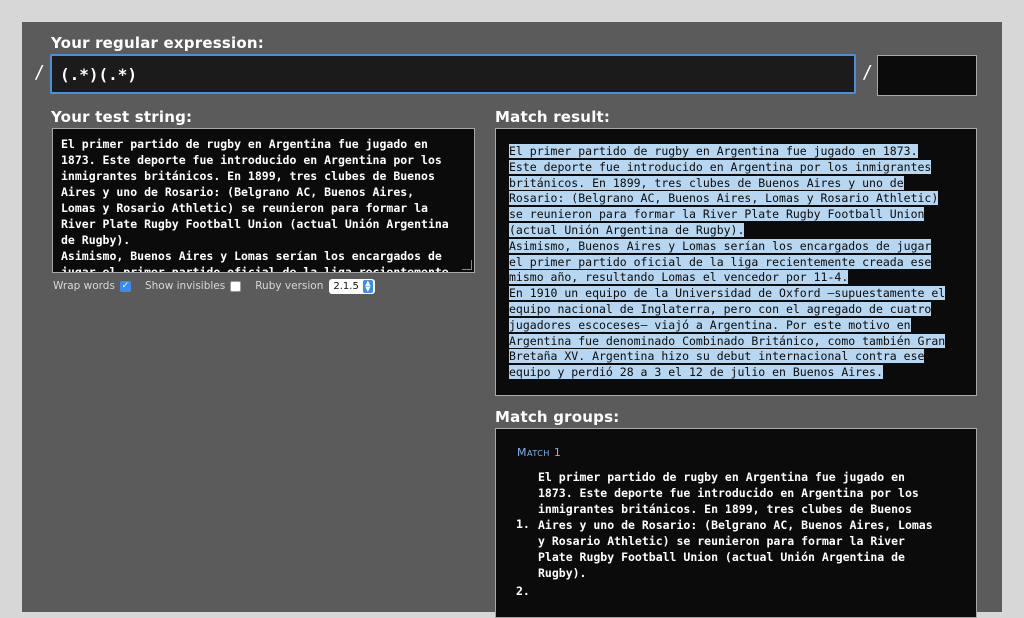  Describe the element at coordinates (867, 72) in the screenshot. I see `regex-close-slash: /` at that location.